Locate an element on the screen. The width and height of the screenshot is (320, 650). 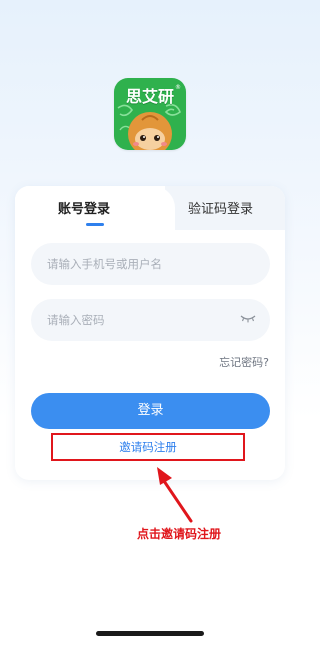
arrow-up-icon is located at coordinates (175, 495).